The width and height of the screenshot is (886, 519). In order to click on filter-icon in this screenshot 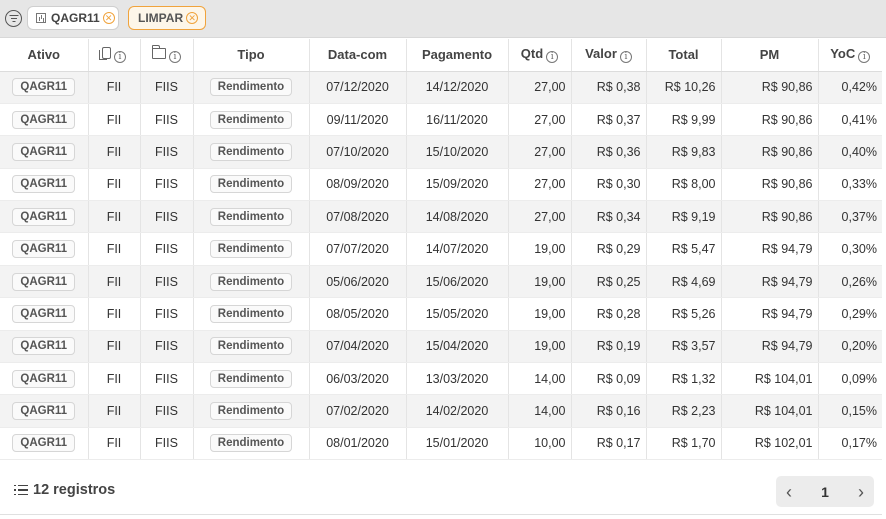, I will do `click(13, 18)`.